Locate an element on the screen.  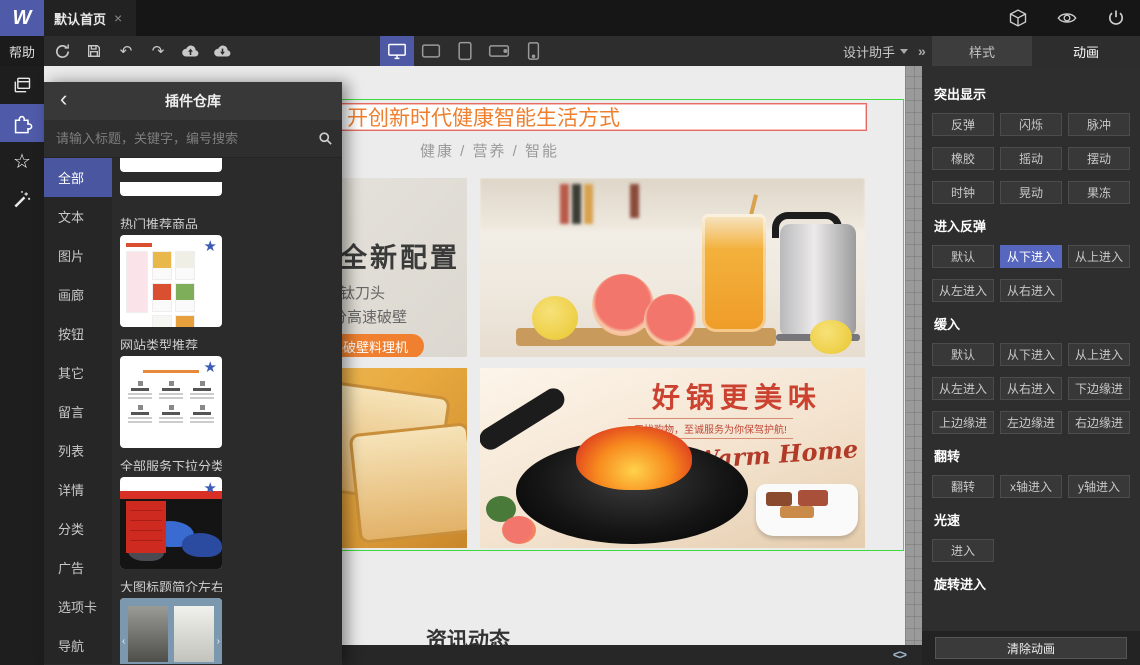
plugin-card-hot-products: ★ is located at coordinates (171, 281).